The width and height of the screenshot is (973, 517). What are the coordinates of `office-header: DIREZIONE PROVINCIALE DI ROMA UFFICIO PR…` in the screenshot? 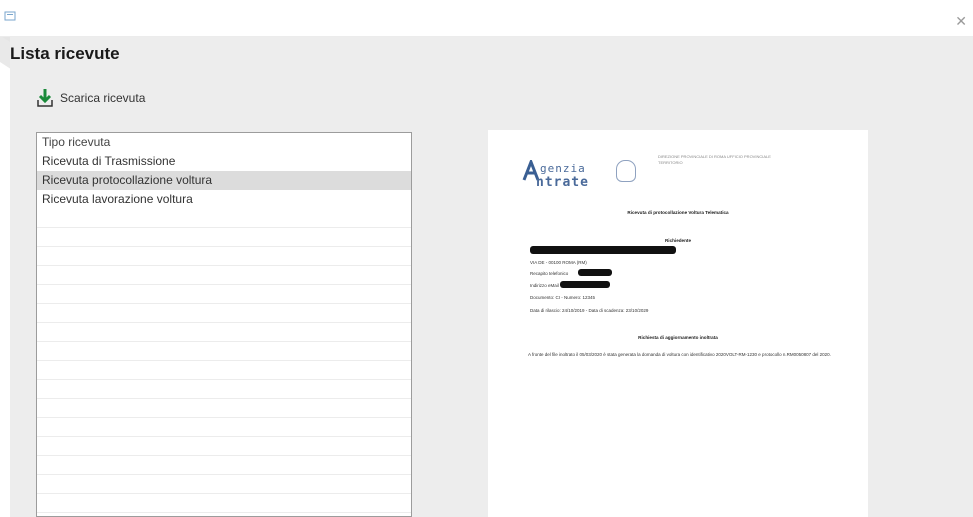 It's located at (714, 159).